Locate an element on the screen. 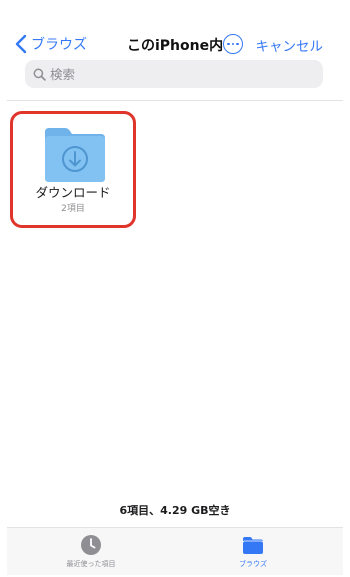  tab-browse-label: ブラウズ is located at coordinates (253, 564).